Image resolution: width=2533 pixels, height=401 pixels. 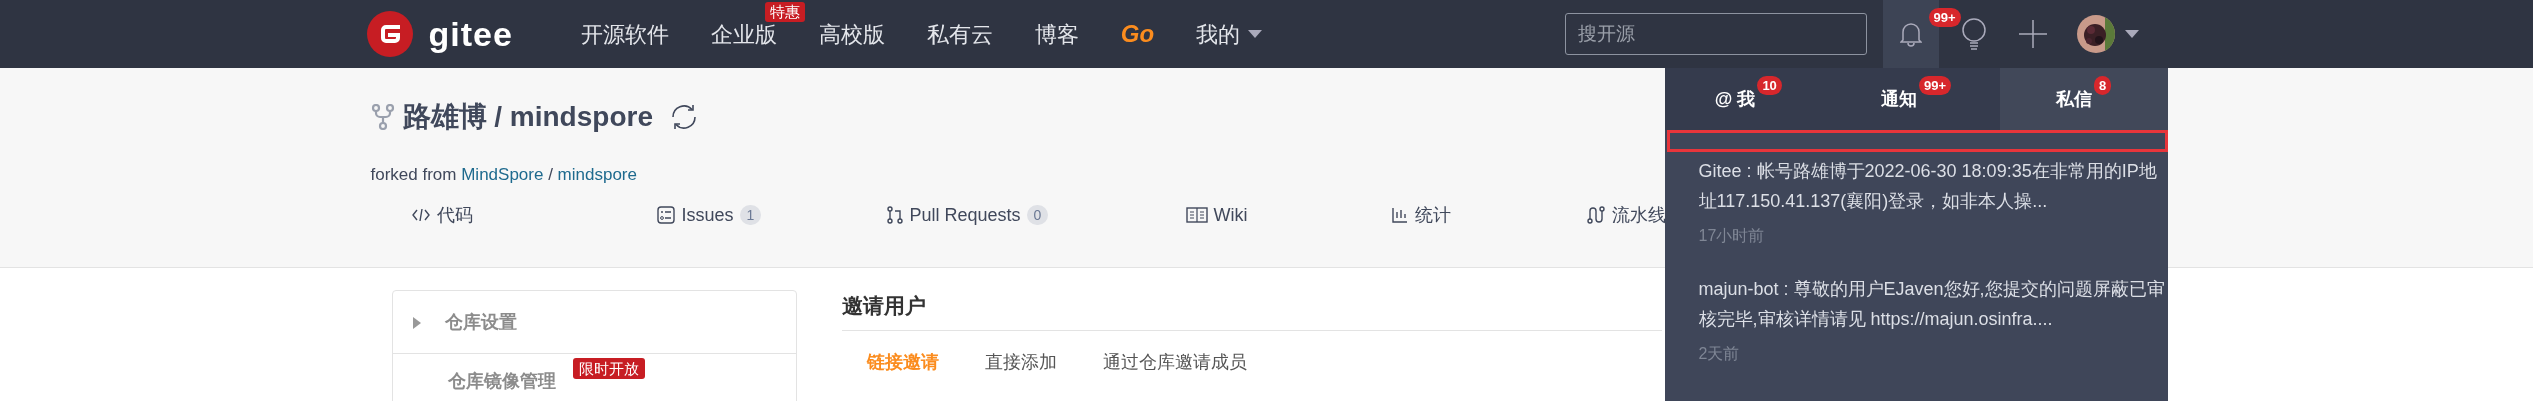 I want to click on count-badge: 8, so click(x=2103, y=85).